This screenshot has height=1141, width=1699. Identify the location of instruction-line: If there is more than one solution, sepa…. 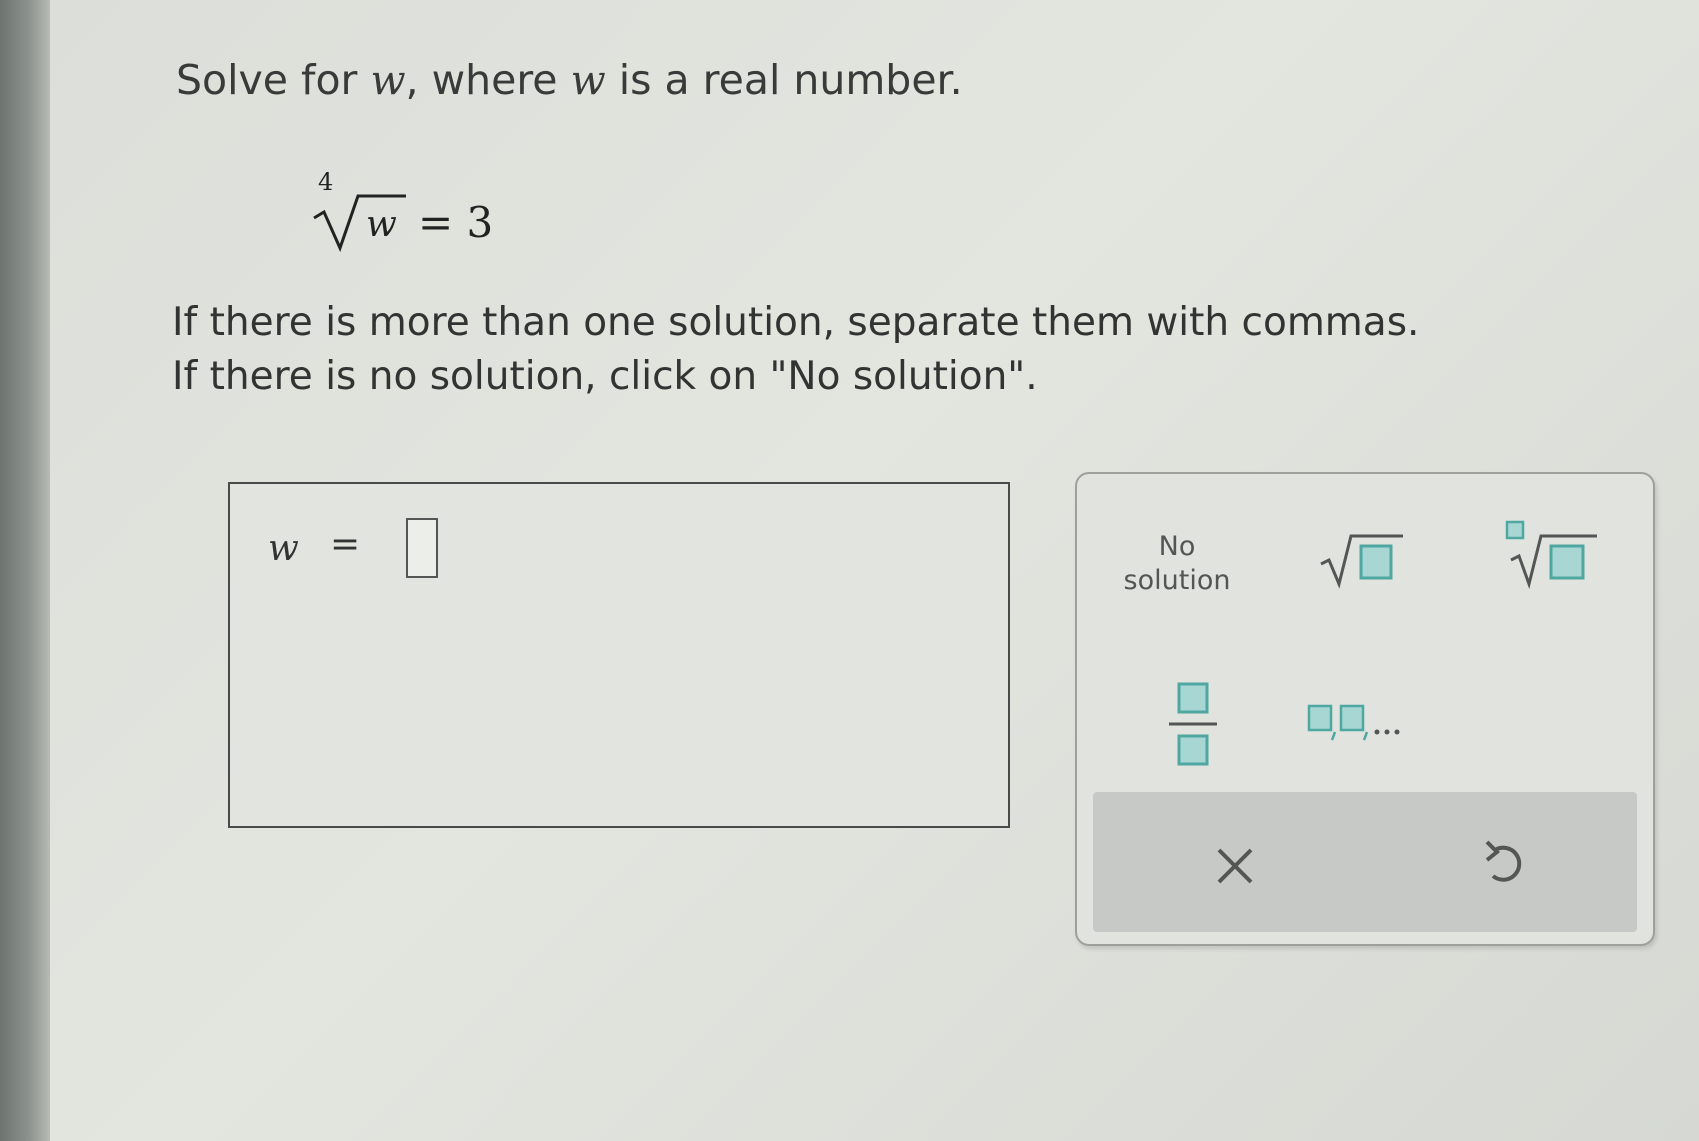
(796, 322).